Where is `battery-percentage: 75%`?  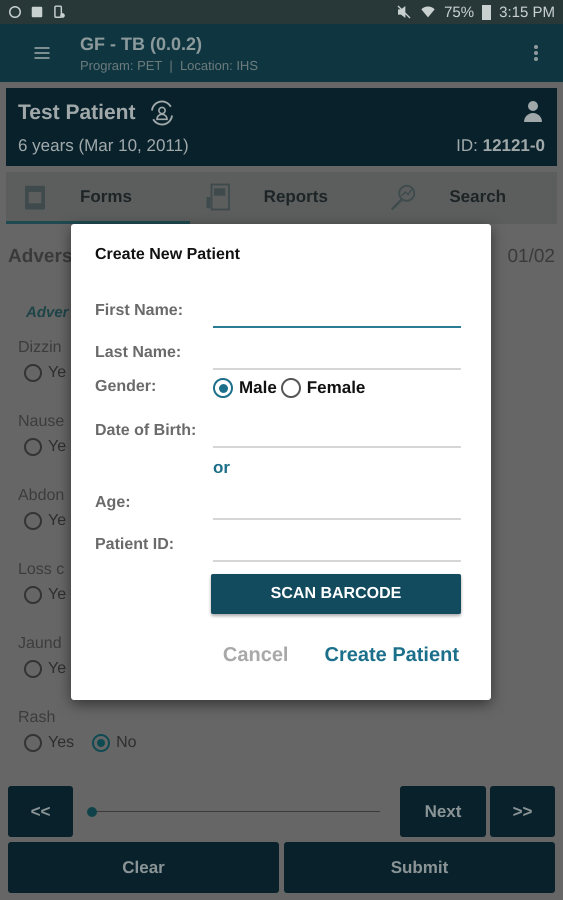
battery-percentage: 75% is located at coordinates (459, 12).